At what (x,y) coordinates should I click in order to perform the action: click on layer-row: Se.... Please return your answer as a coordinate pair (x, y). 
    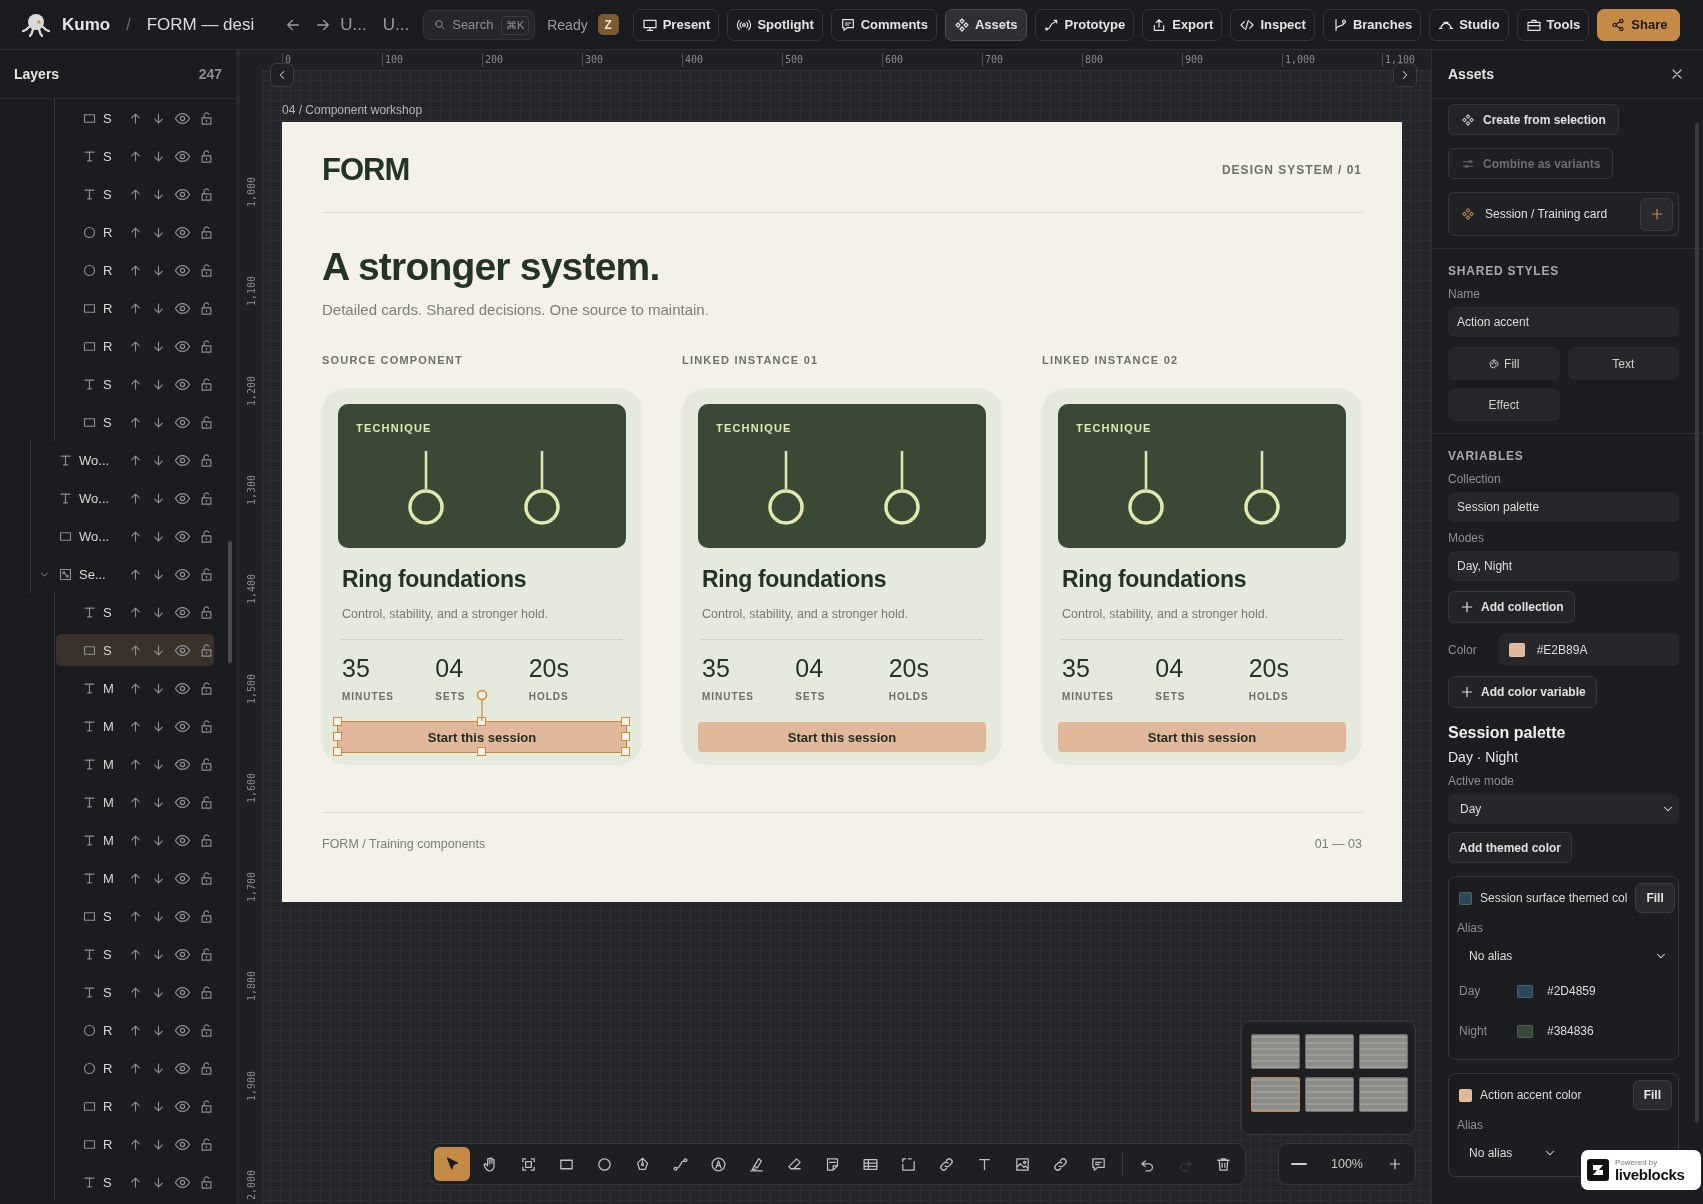
    Looking at the image, I should click on (123, 574).